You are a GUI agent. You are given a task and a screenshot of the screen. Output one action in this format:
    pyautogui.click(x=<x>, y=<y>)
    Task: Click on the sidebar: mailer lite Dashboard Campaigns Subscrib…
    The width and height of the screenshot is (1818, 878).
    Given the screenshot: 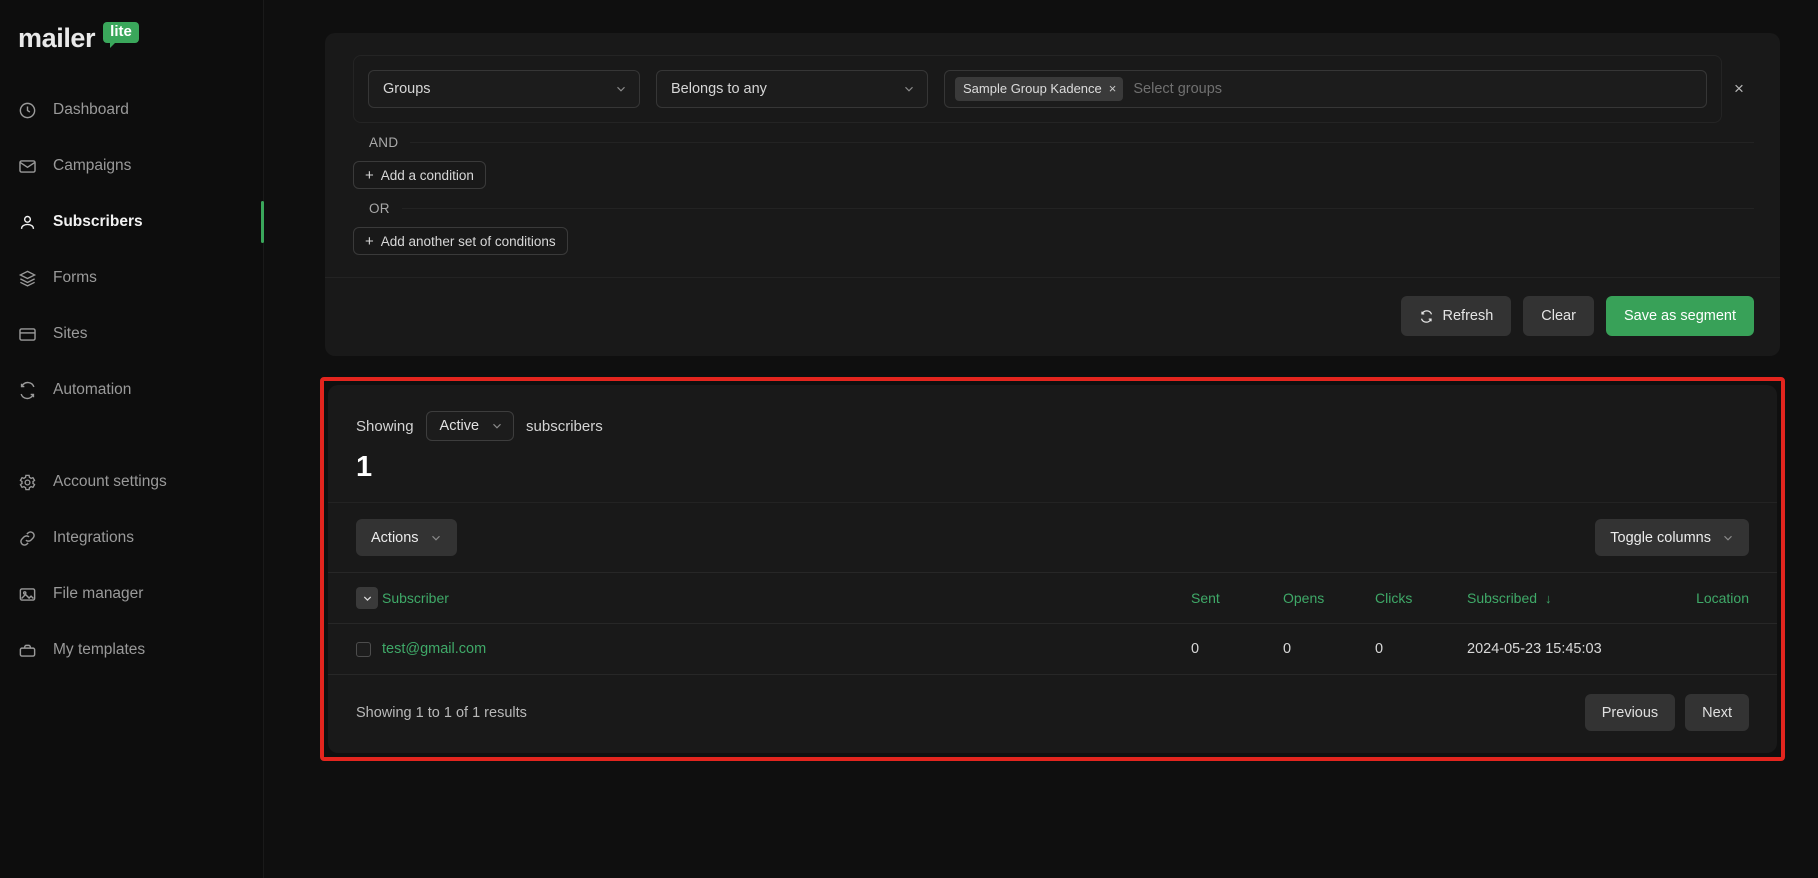 What is the action you would take?
    pyautogui.click(x=132, y=439)
    